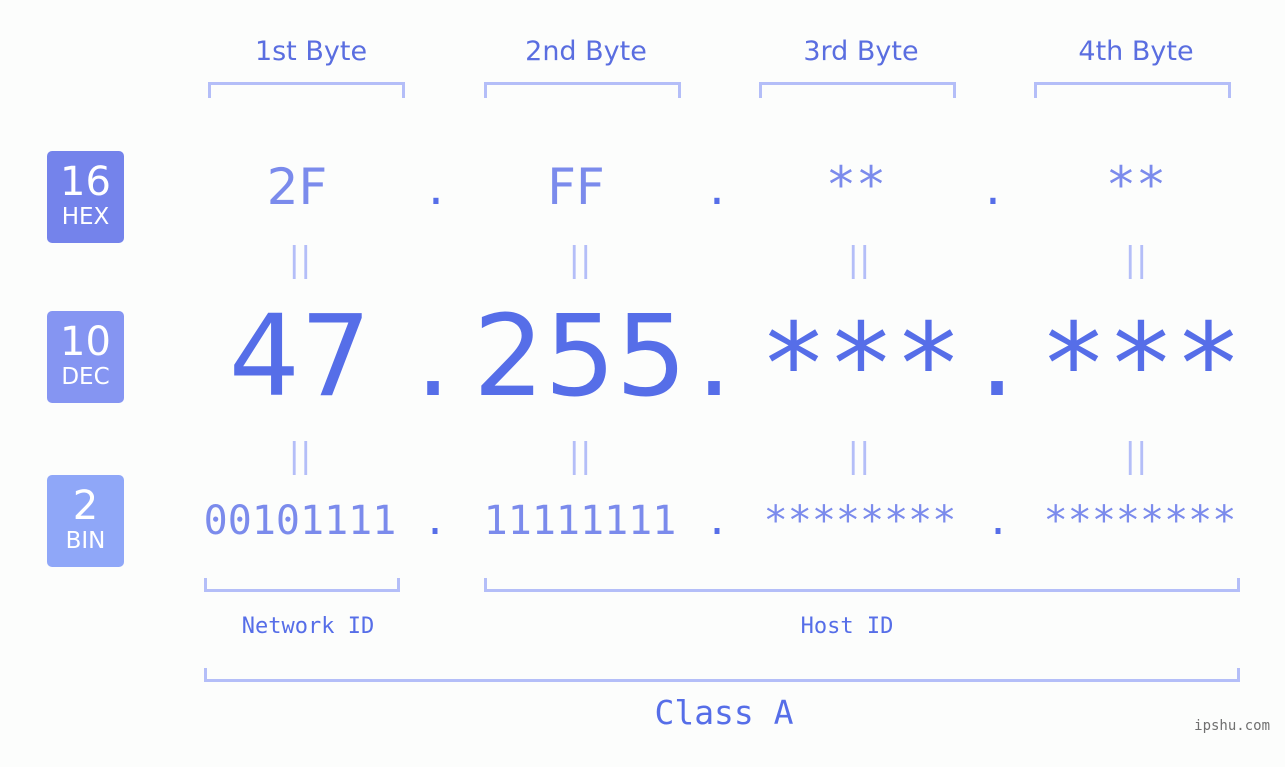 This screenshot has width=1285, height=767. What do you see at coordinates (580, 521) in the screenshot?
I see `bin-byte-2: 11111111` at bounding box center [580, 521].